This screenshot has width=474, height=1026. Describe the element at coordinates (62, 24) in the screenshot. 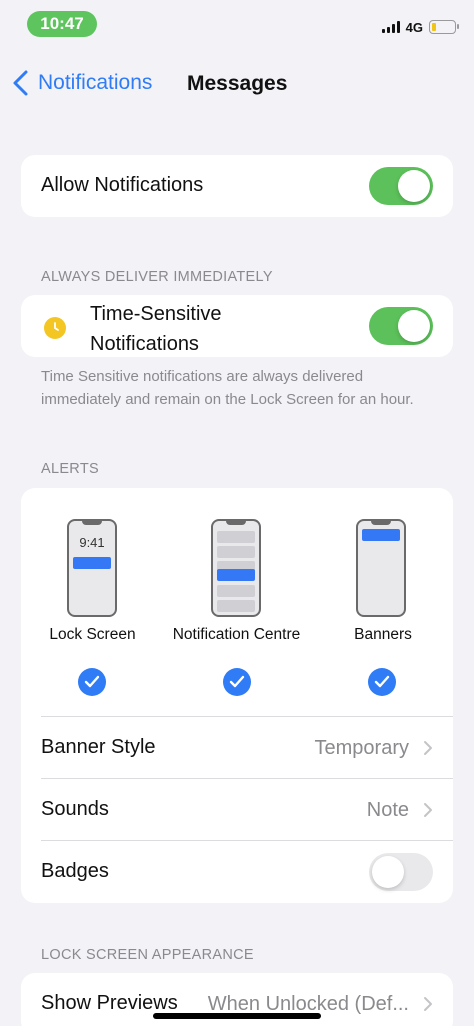

I see `status-time: 10:47` at that location.